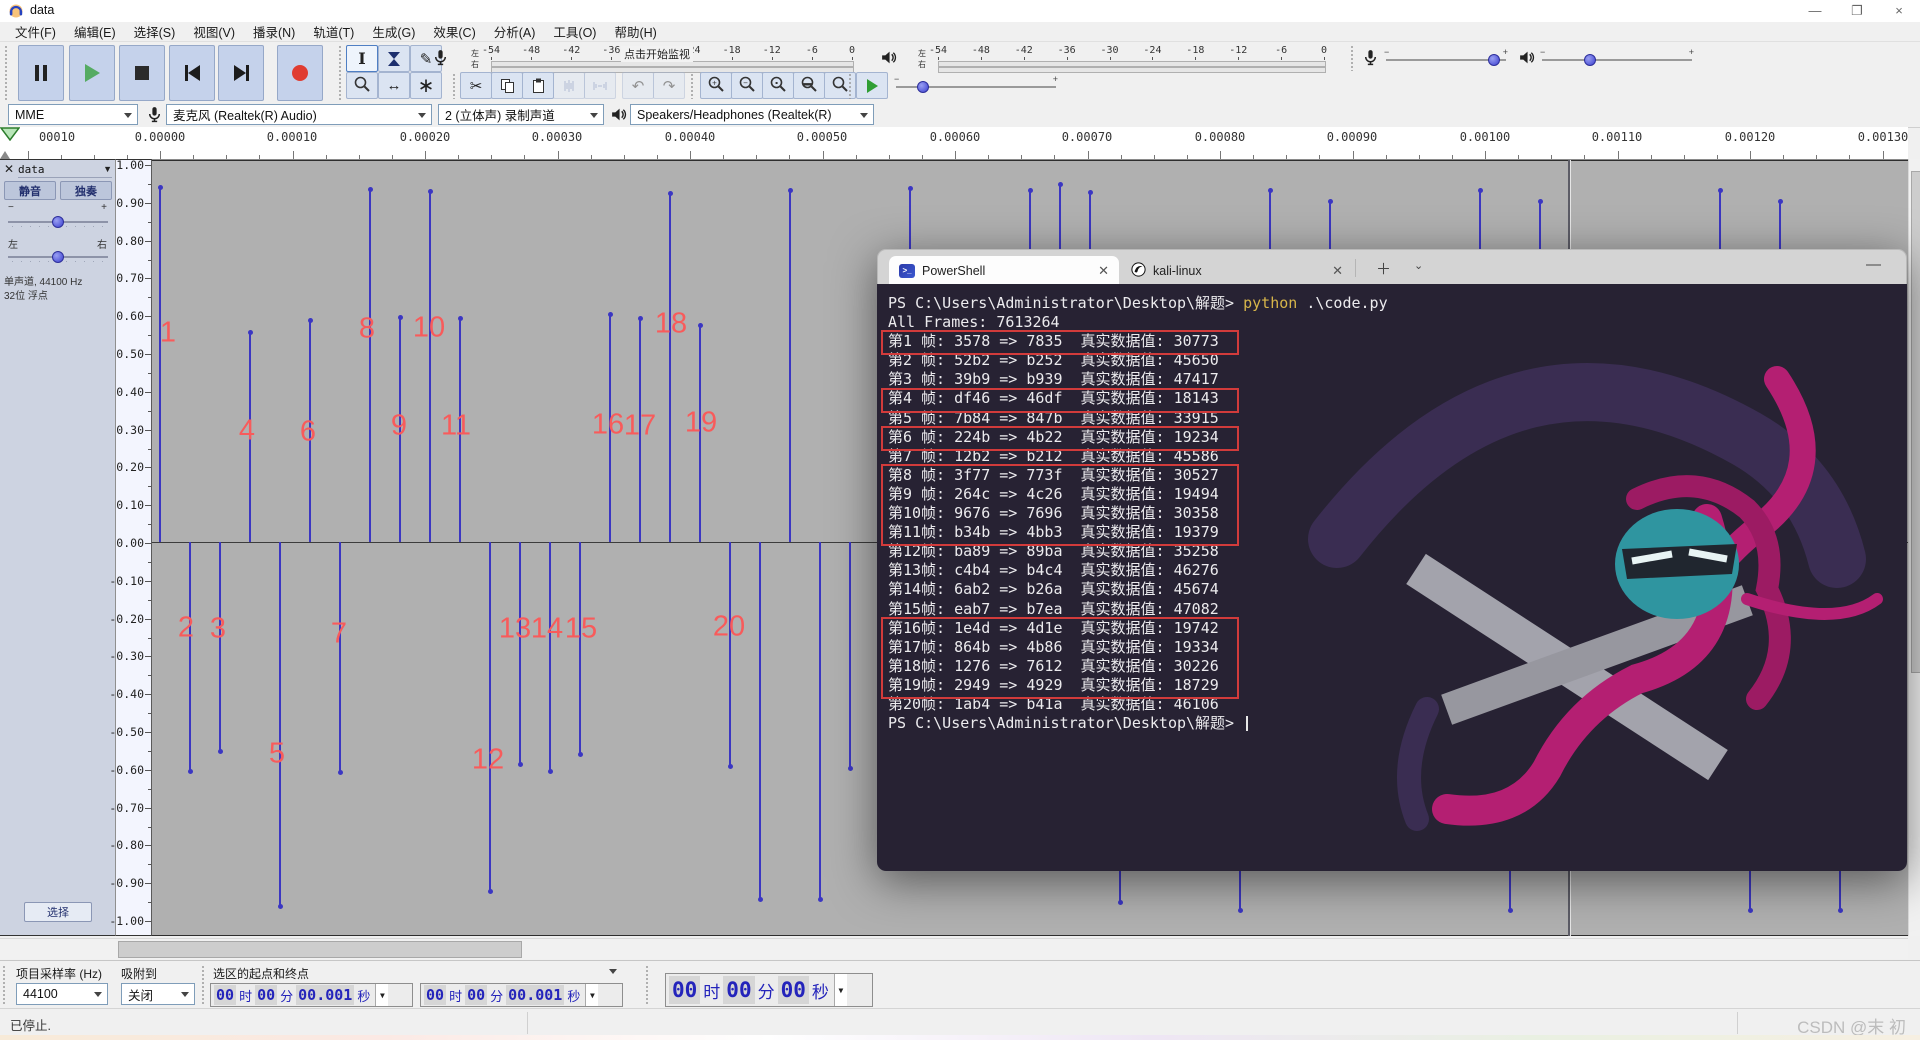 This screenshot has height=1040, width=1920. What do you see at coordinates (362, 85) in the screenshot?
I see `zoom-tool-button` at bounding box center [362, 85].